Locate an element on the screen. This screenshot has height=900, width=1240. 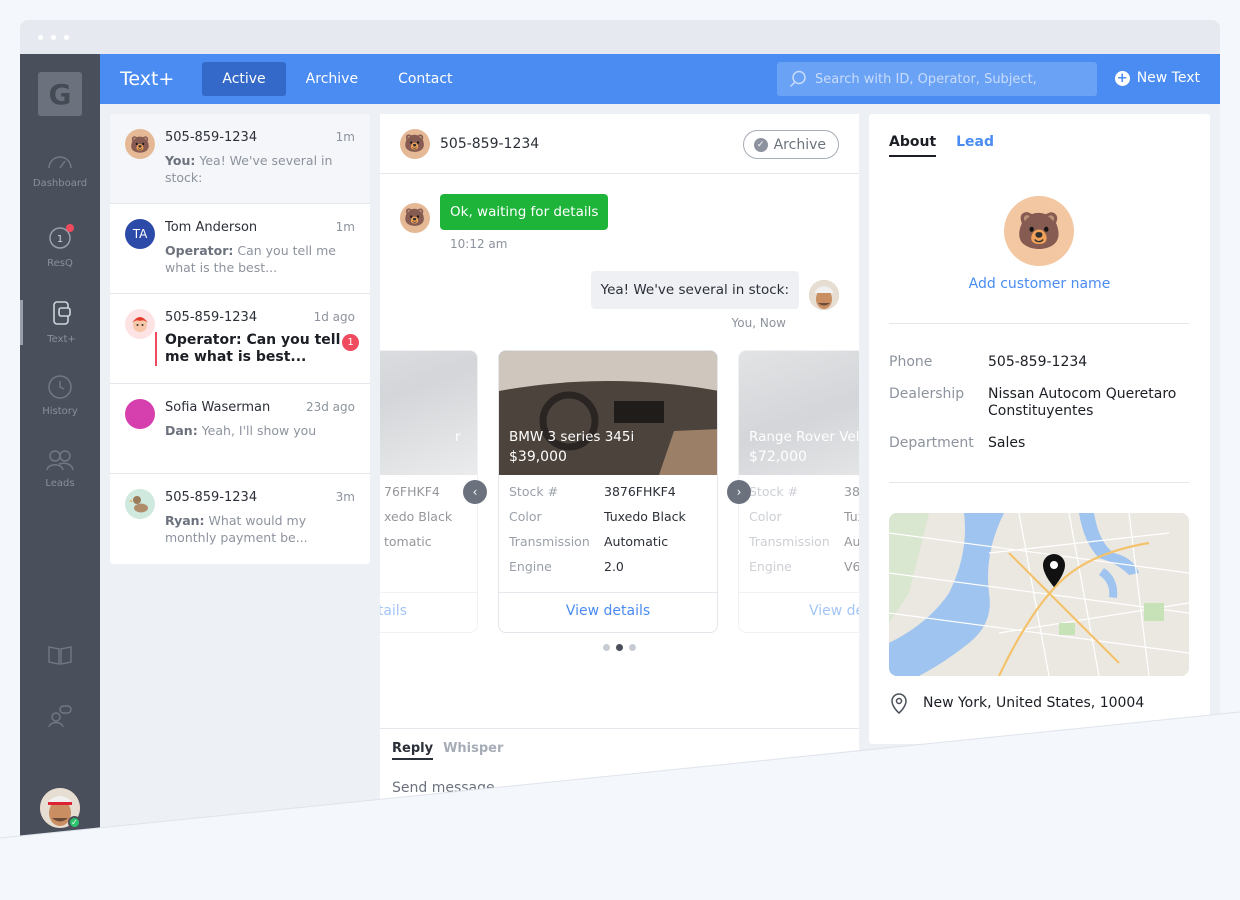
spec-row: Engine V6 is located at coordinates (799, 566).